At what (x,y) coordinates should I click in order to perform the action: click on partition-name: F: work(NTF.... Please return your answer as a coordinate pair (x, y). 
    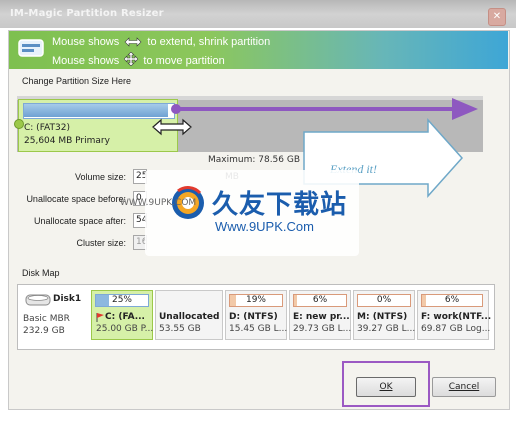
    Looking at the image, I should click on (456, 317).